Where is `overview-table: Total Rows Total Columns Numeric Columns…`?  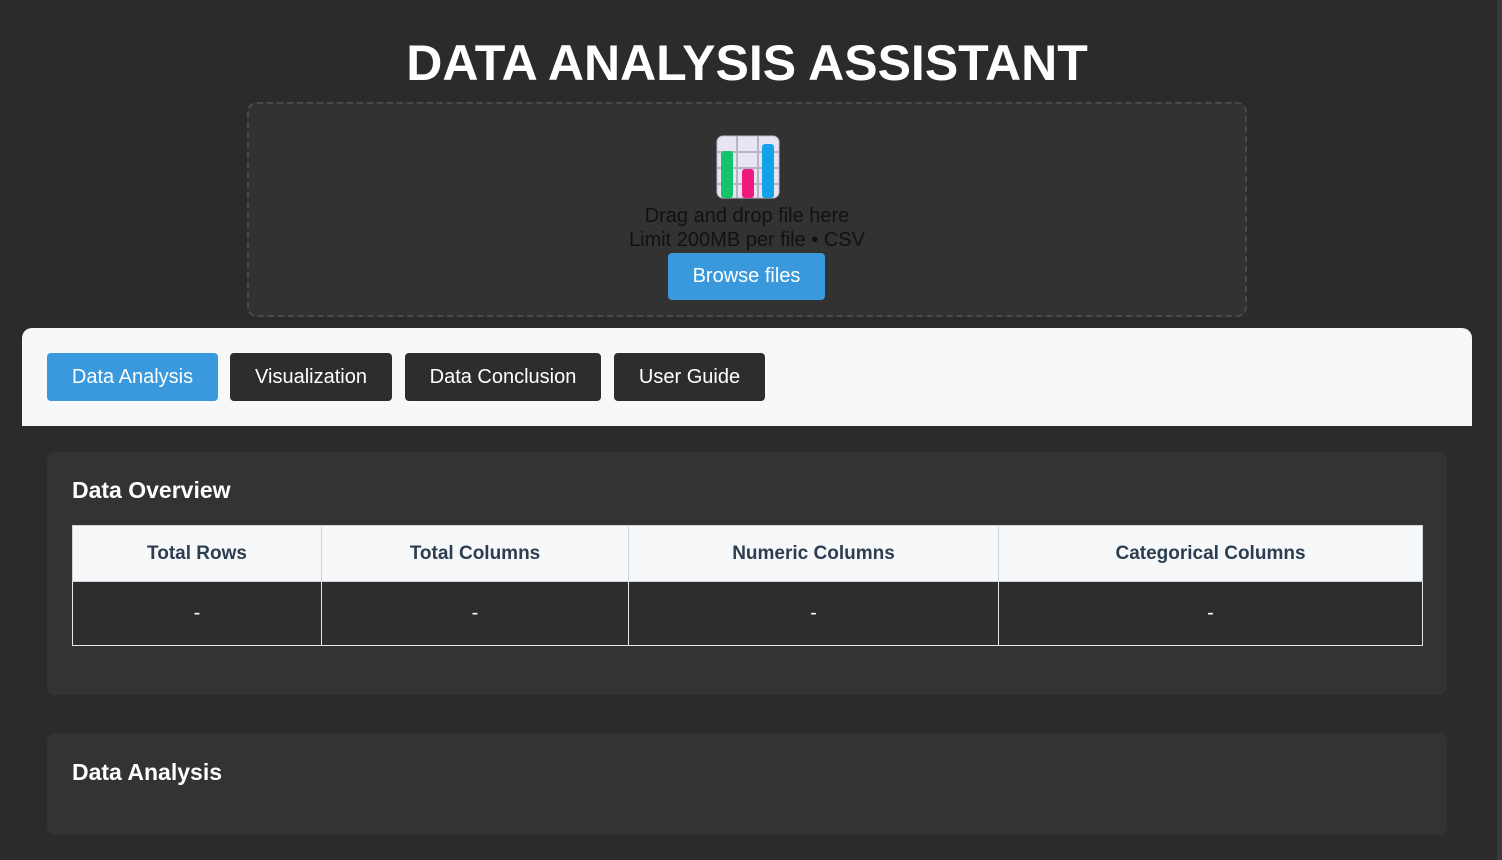 overview-table: Total Rows Total Columns Numeric Columns… is located at coordinates (747, 585).